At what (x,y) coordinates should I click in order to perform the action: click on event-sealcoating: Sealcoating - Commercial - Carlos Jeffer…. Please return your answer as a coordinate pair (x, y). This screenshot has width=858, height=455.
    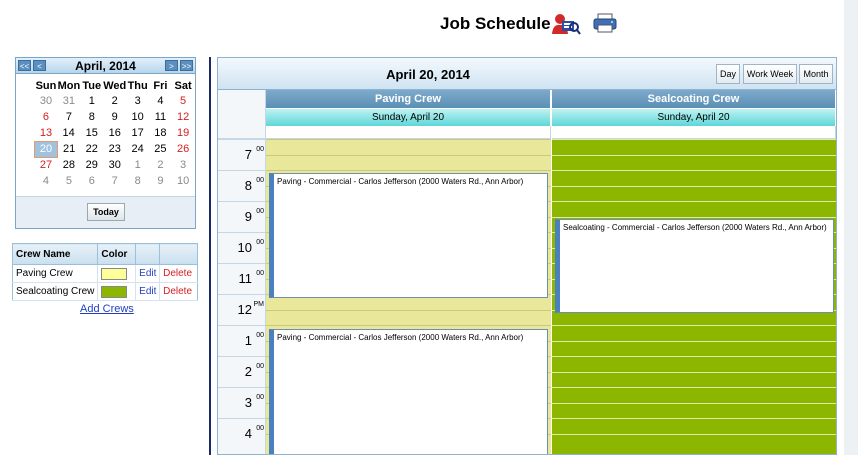
    Looking at the image, I should click on (694, 266).